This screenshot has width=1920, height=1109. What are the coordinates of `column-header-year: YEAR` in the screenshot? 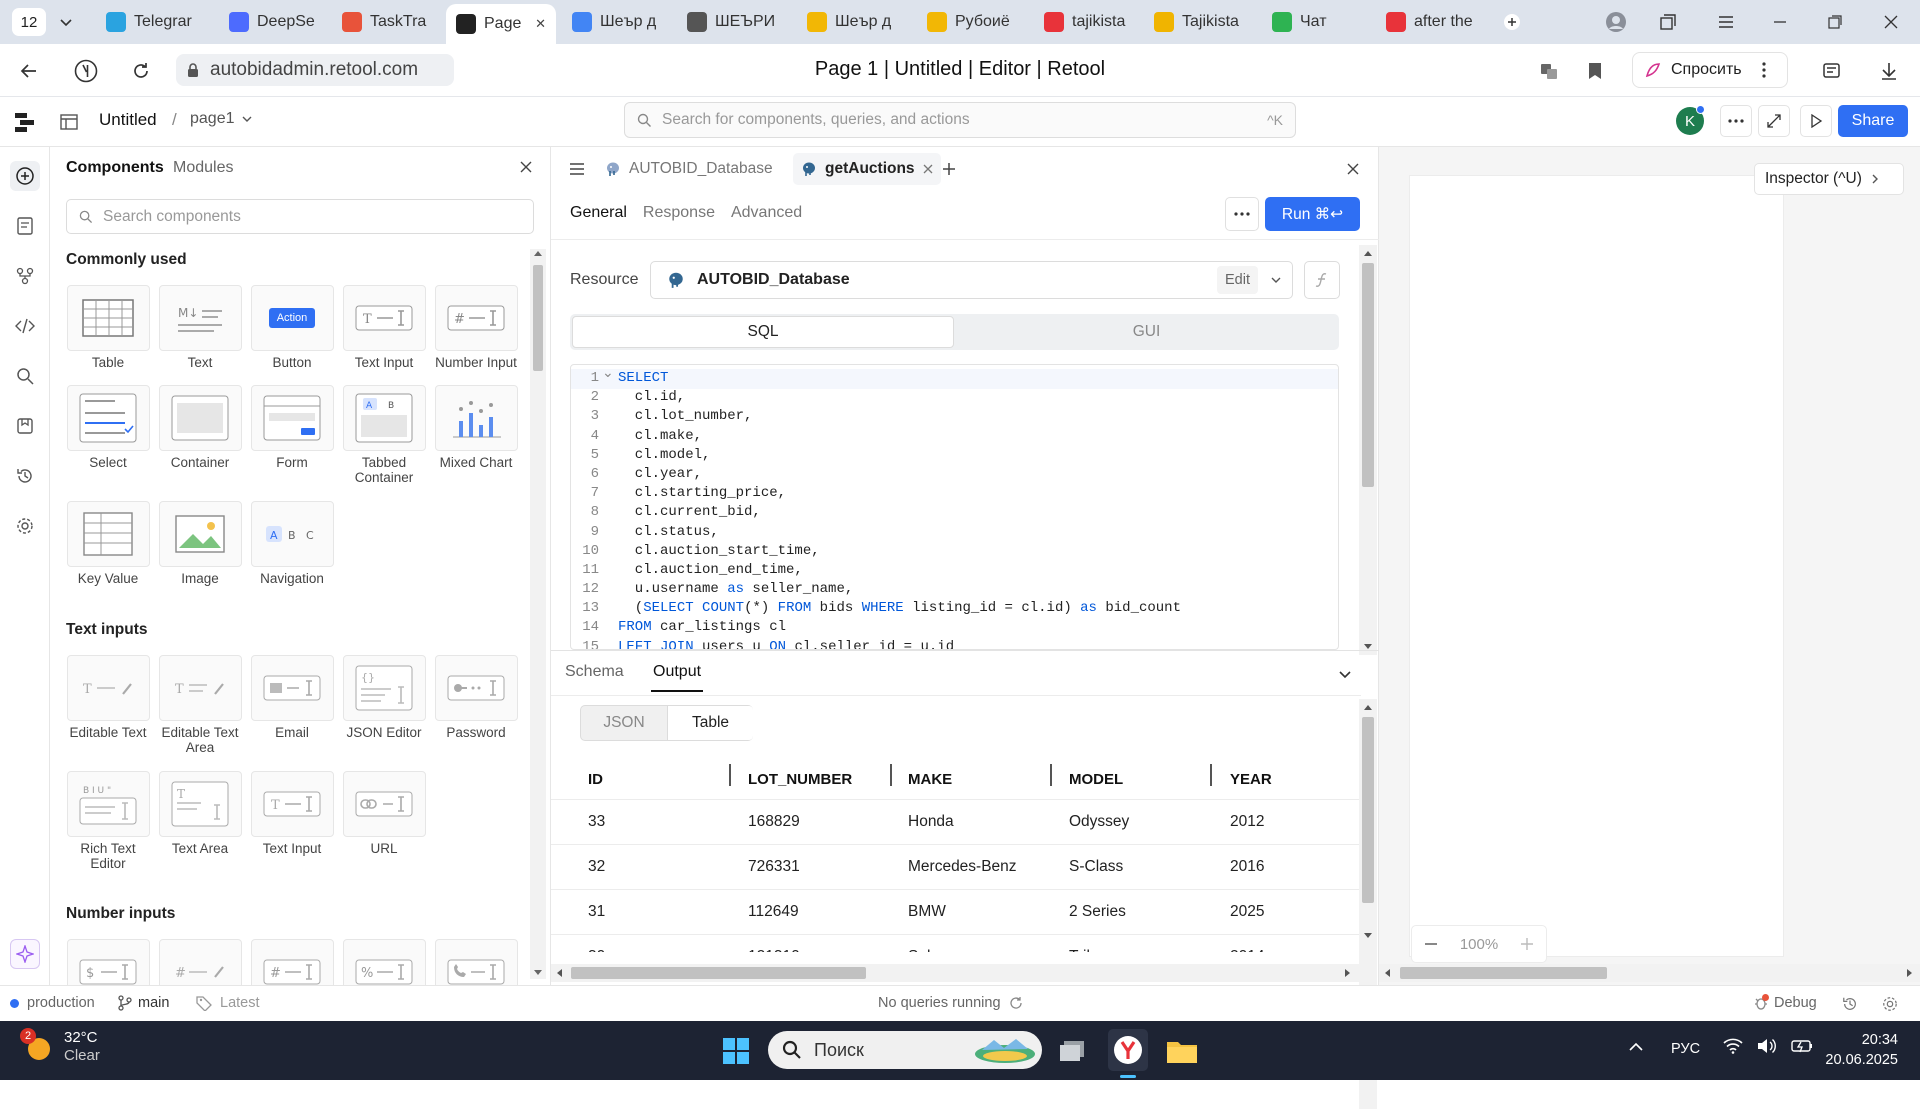 It's located at (1251, 779).